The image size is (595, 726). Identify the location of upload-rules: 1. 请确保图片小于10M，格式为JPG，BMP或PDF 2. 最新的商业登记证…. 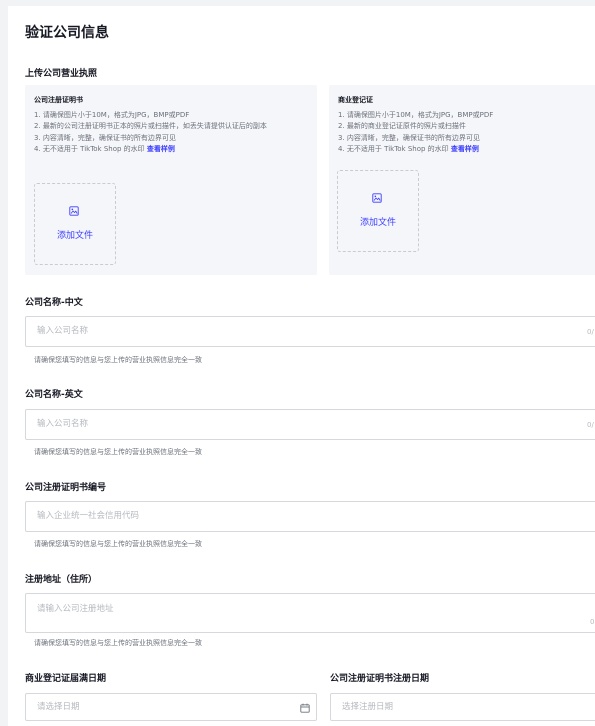
(466, 132).